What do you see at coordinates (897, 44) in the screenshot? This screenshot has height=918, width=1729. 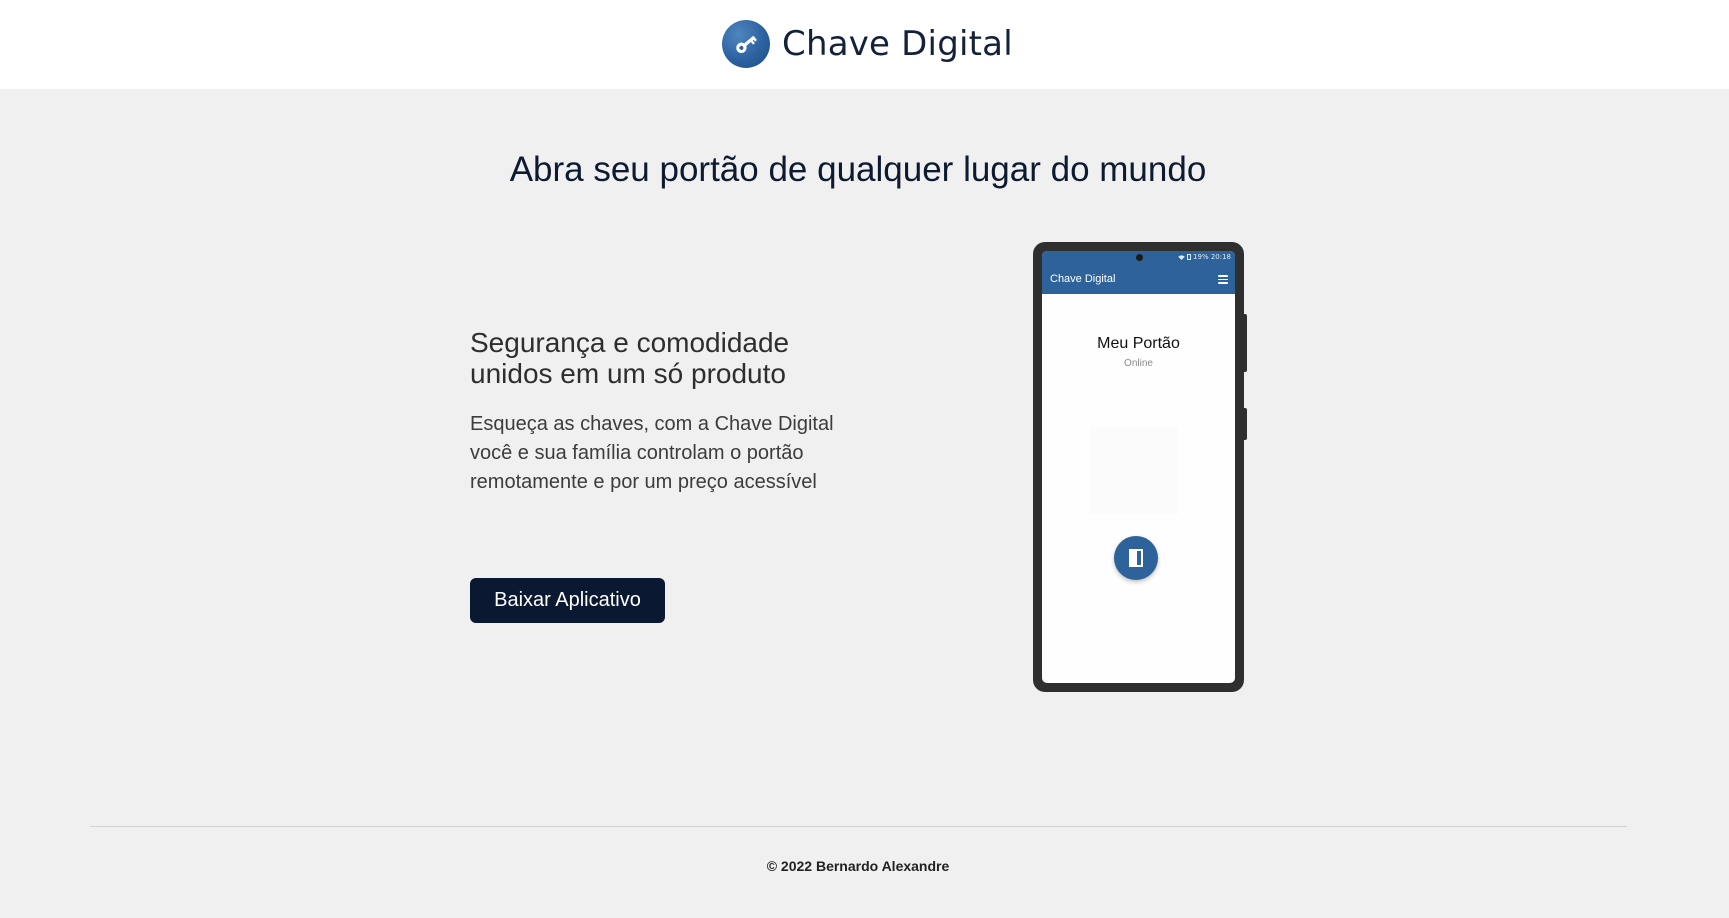 I see `brand-name: Chave Digital` at bounding box center [897, 44].